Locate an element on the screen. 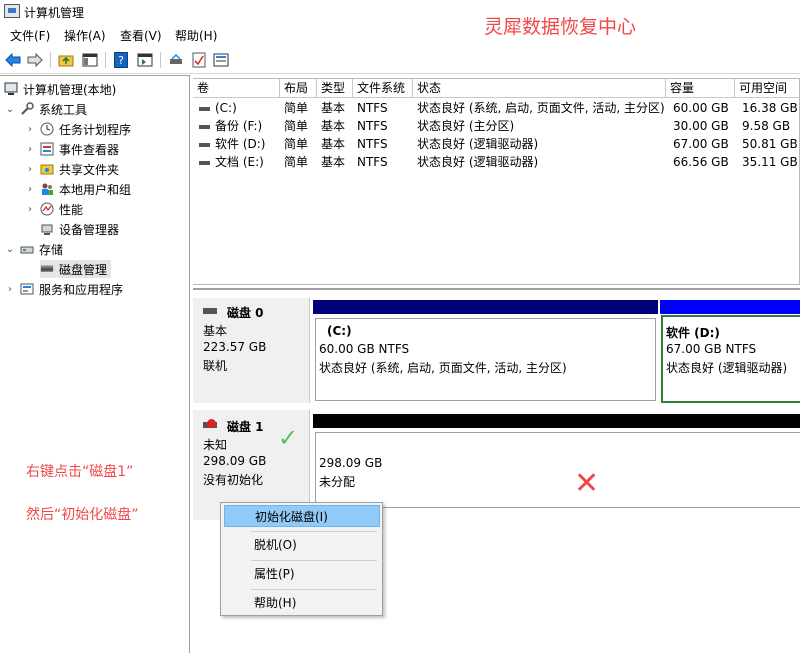 The height and width of the screenshot is (653, 800). table-cell: 简单 is located at coordinates (296, 108).